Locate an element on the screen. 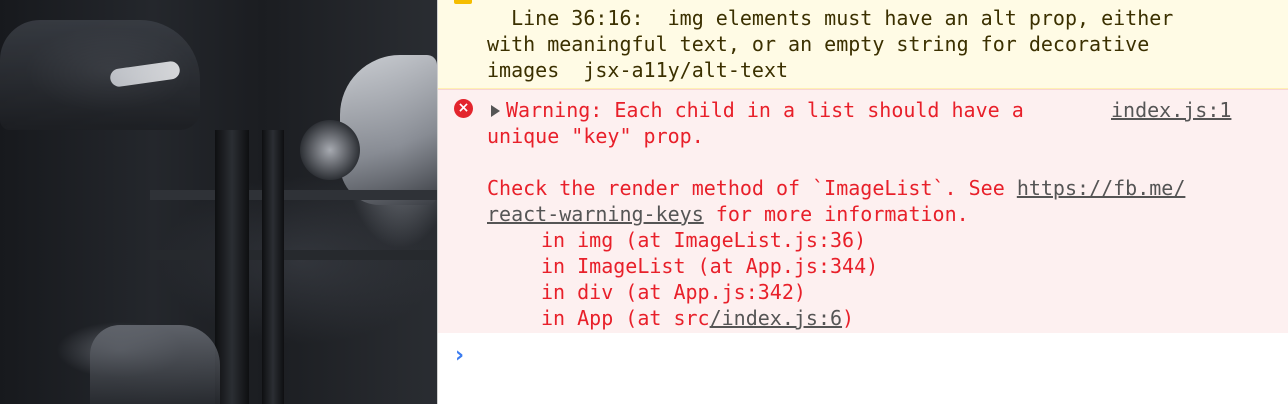  stack-frame: in App (at src/index.js:6) is located at coordinates (697, 318).